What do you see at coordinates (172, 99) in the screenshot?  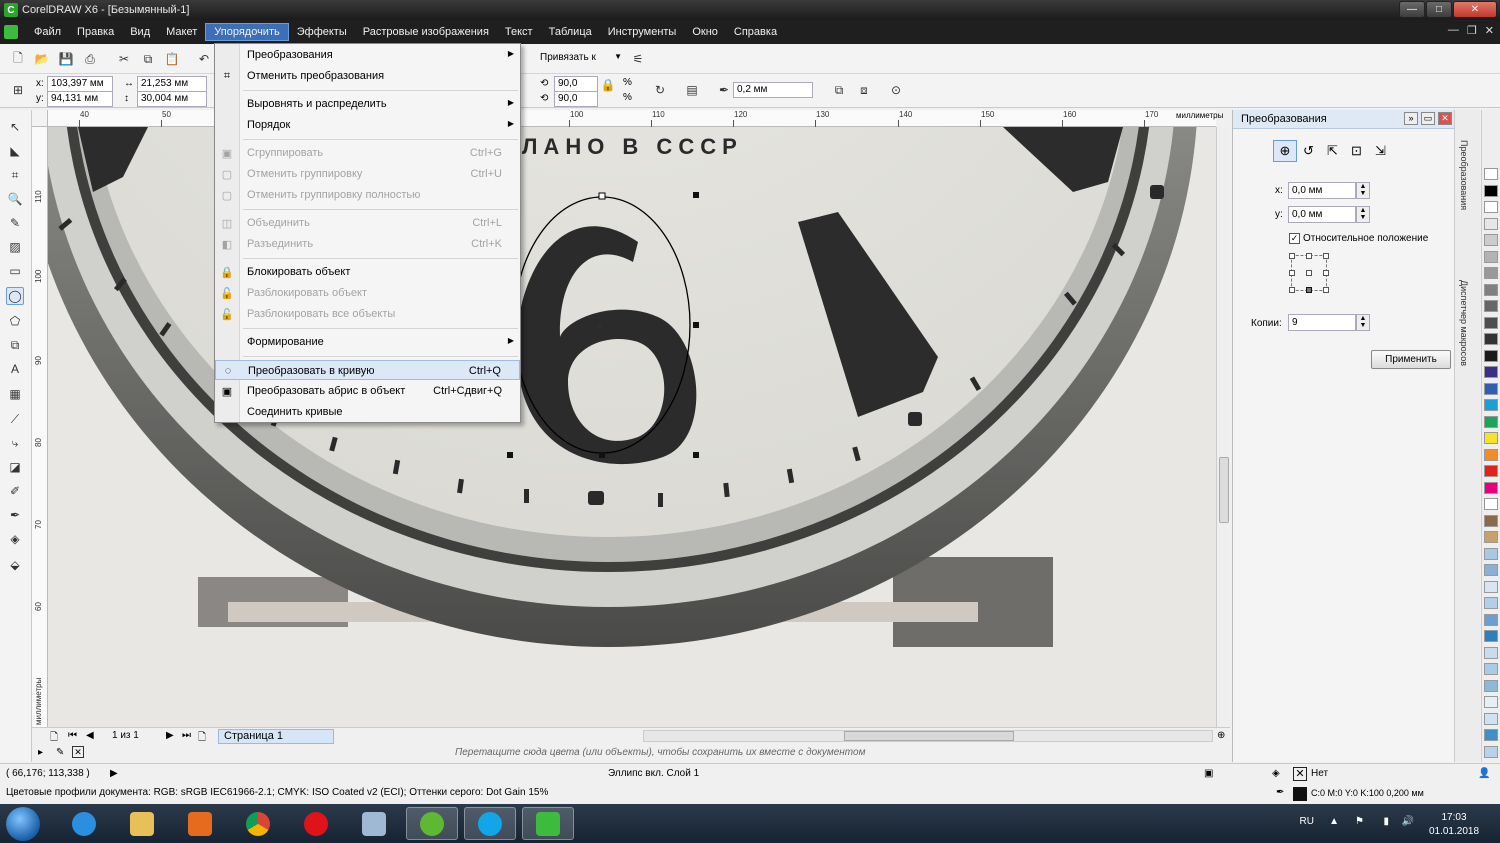 I see `height-field: 30,004 мм` at bounding box center [172, 99].